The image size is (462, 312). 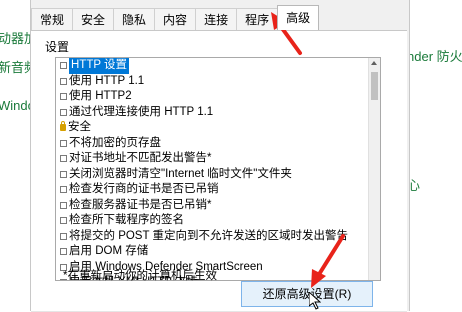 What do you see at coordinates (140, 276) in the screenshot?
I see `restart-note: *在重新启动你的计算机后生效` at bounding box center [140, 276].